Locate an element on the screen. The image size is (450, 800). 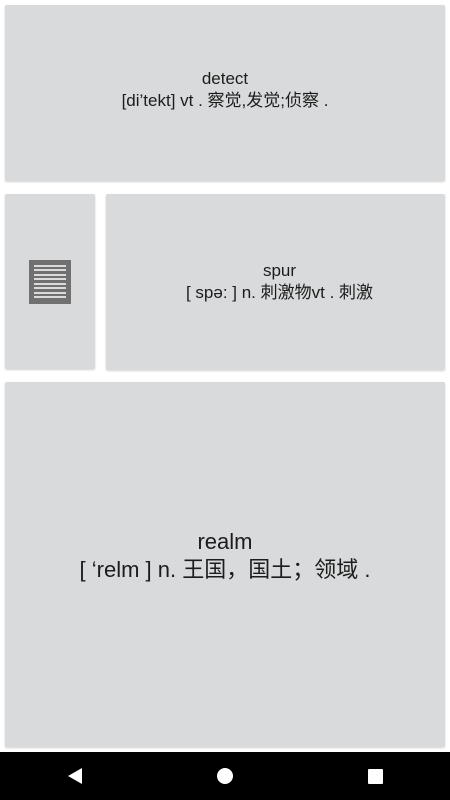
home-button is located at coordinates (225, 776).